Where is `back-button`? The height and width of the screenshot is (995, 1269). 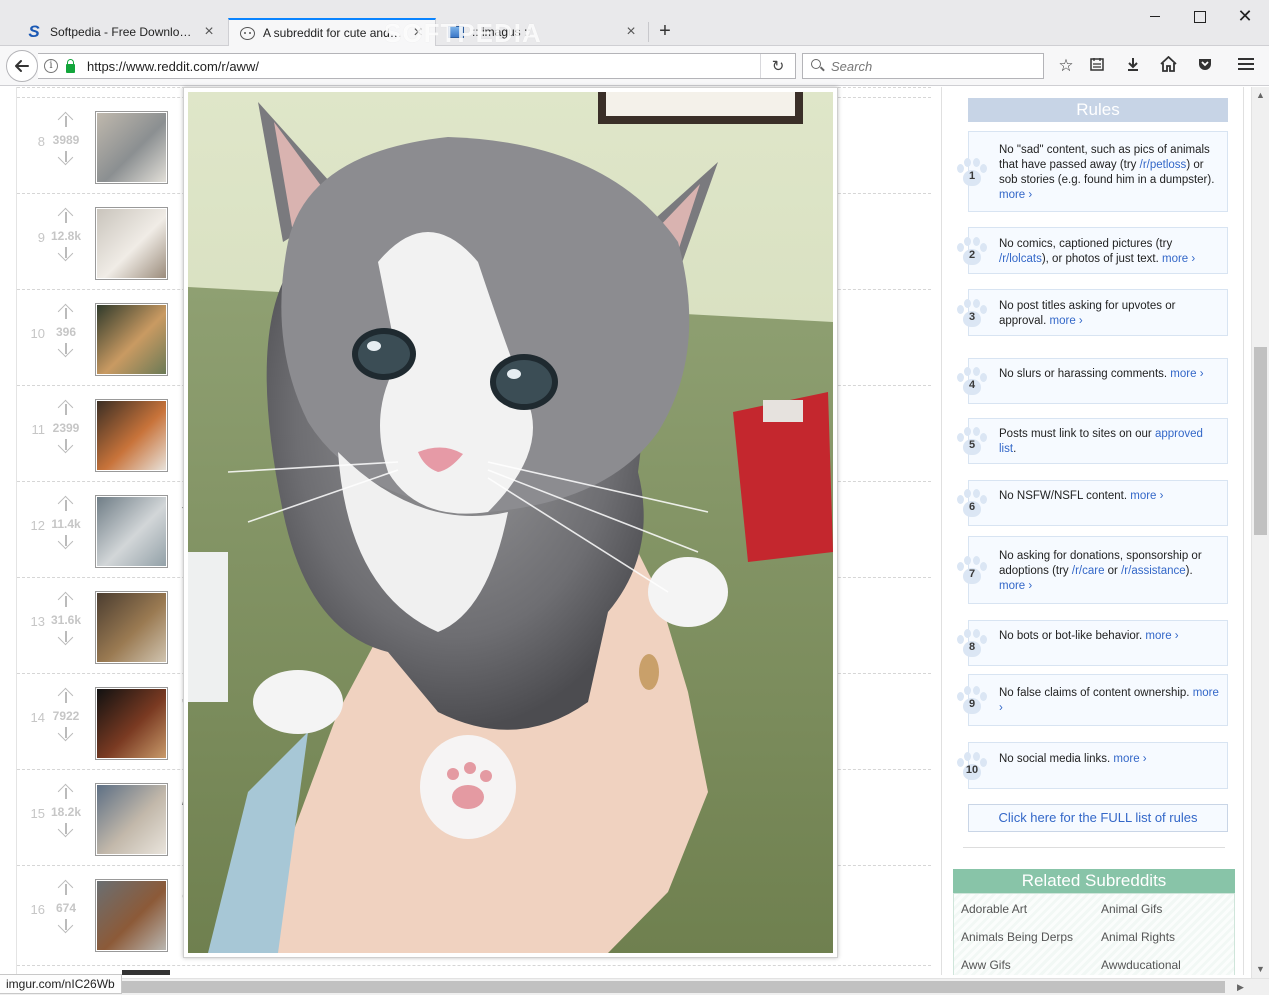
back-button is located at coordinates (22, 66).